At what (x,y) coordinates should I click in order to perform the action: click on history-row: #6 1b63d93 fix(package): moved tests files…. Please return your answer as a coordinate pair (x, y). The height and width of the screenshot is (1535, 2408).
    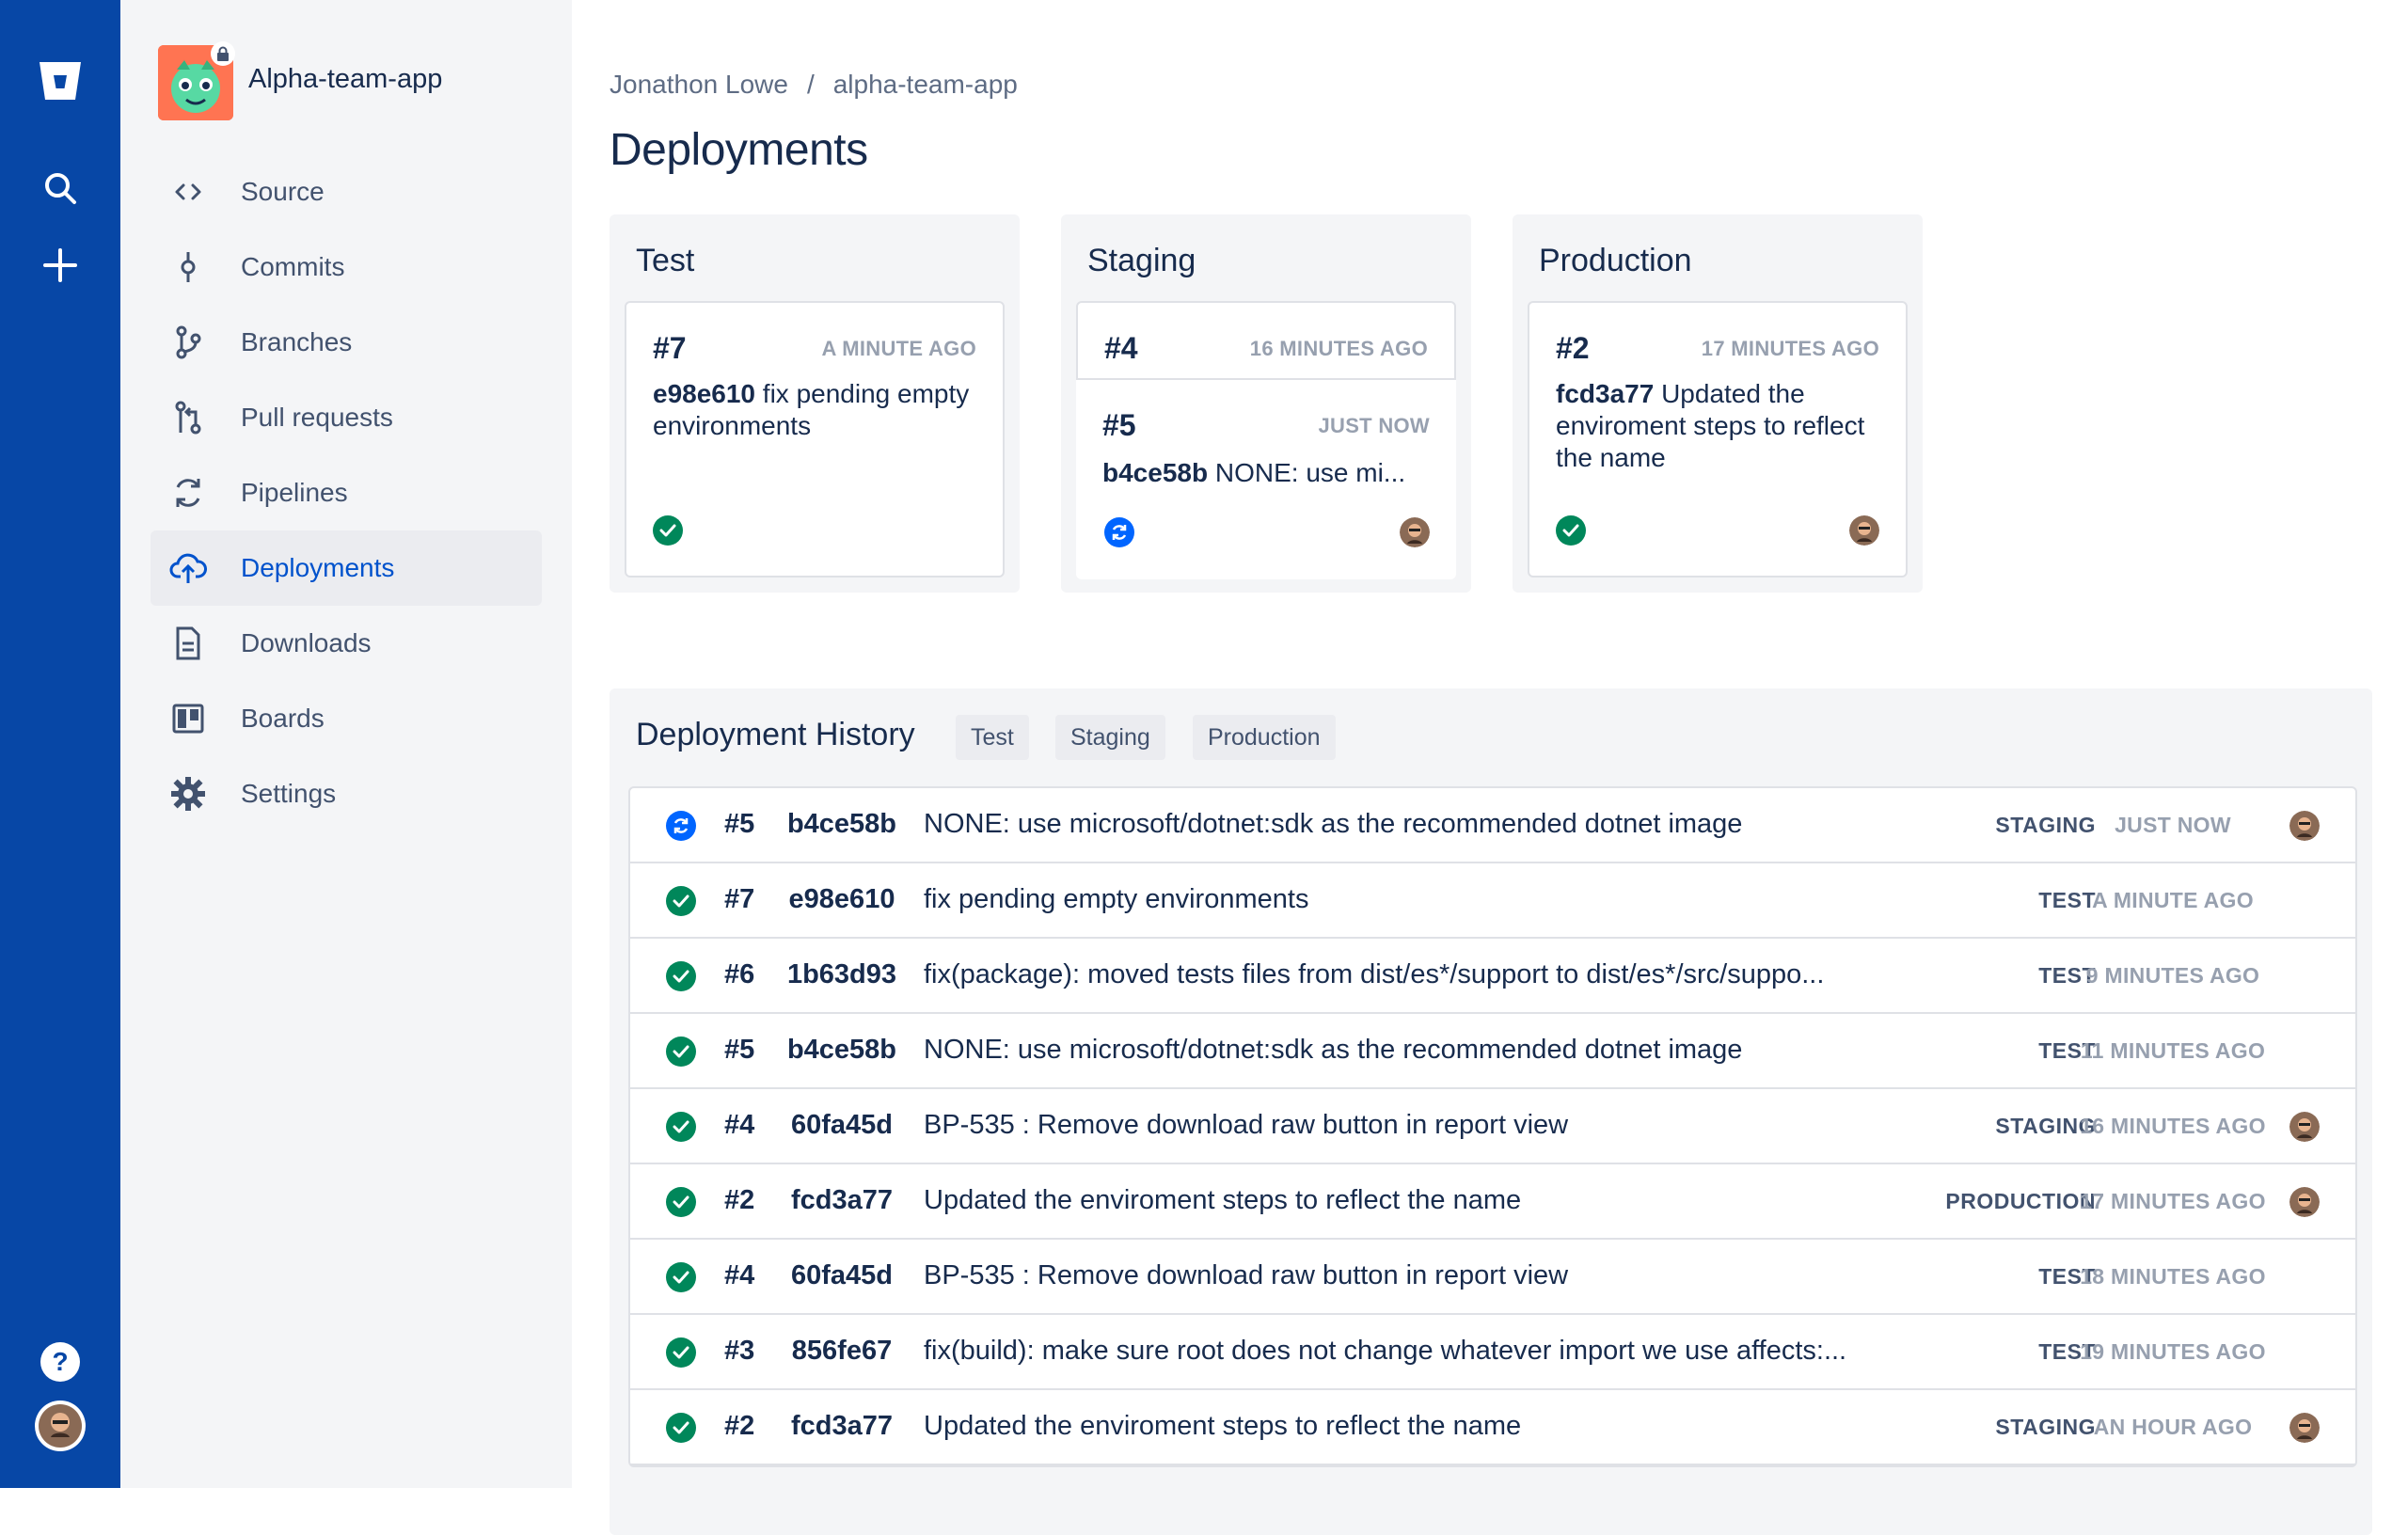
    Looking at the image, I should click on (1493, 976).